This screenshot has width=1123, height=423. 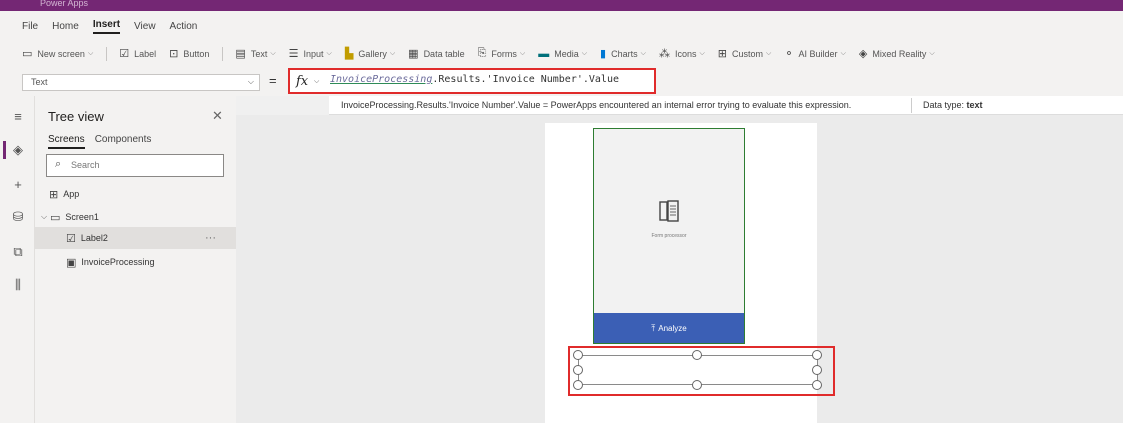 What do you see at coordinates (184, 26) in the screenshot?
I see `menu-tab-action: Action` at bounding box center [184, 26].